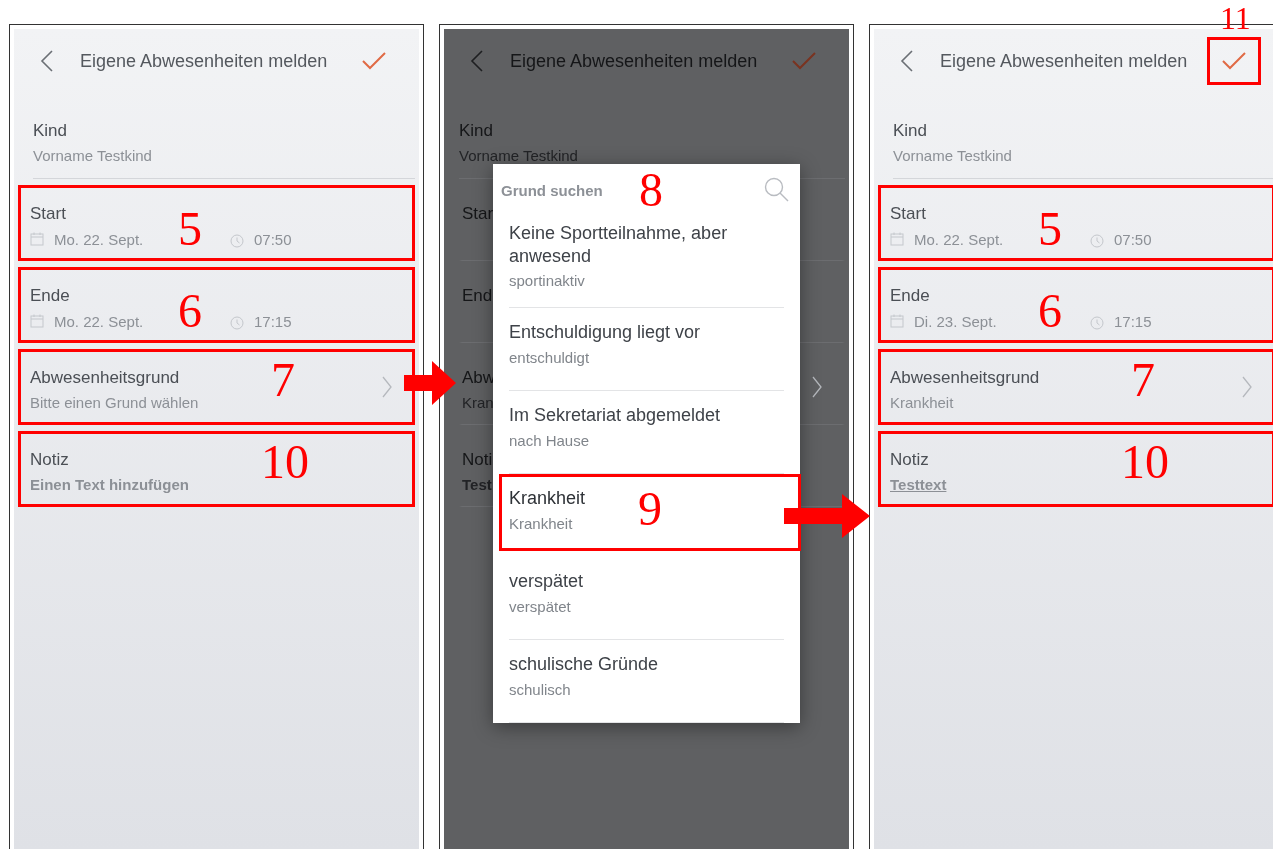 This screenshot has height=849, width=1273. Describe the element at coordinates (619, 244) in the screenshot. I see `option-title: Keine Sportteilnahme, aber anwesend` at that location.